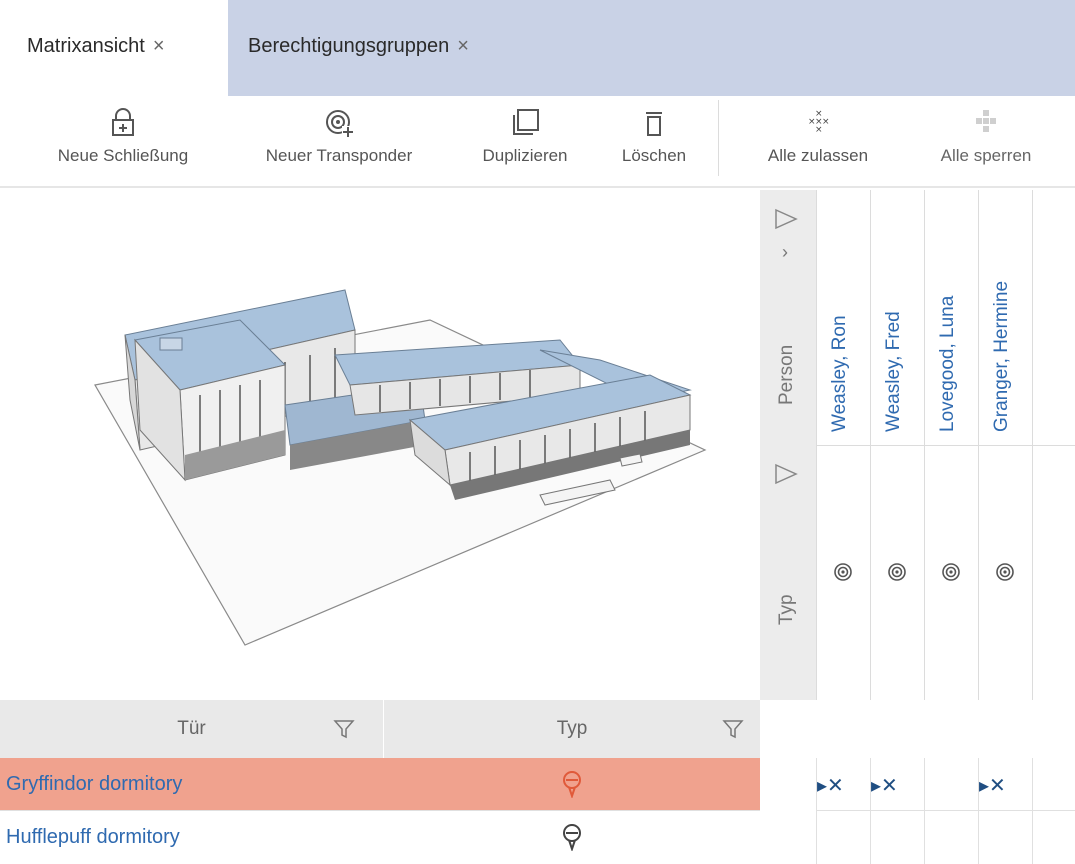  What do you see at coordinates (339, 142) in the screenshot?
I see `new-transponder-button: Neuer Transponder` at bounding box center [339, 142].